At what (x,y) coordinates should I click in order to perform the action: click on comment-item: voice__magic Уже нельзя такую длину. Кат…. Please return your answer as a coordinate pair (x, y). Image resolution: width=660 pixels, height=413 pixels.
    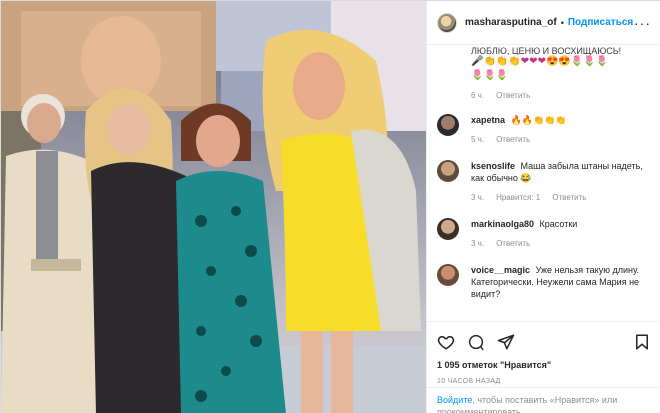
    Looking at the image, I should click on (543, 282).